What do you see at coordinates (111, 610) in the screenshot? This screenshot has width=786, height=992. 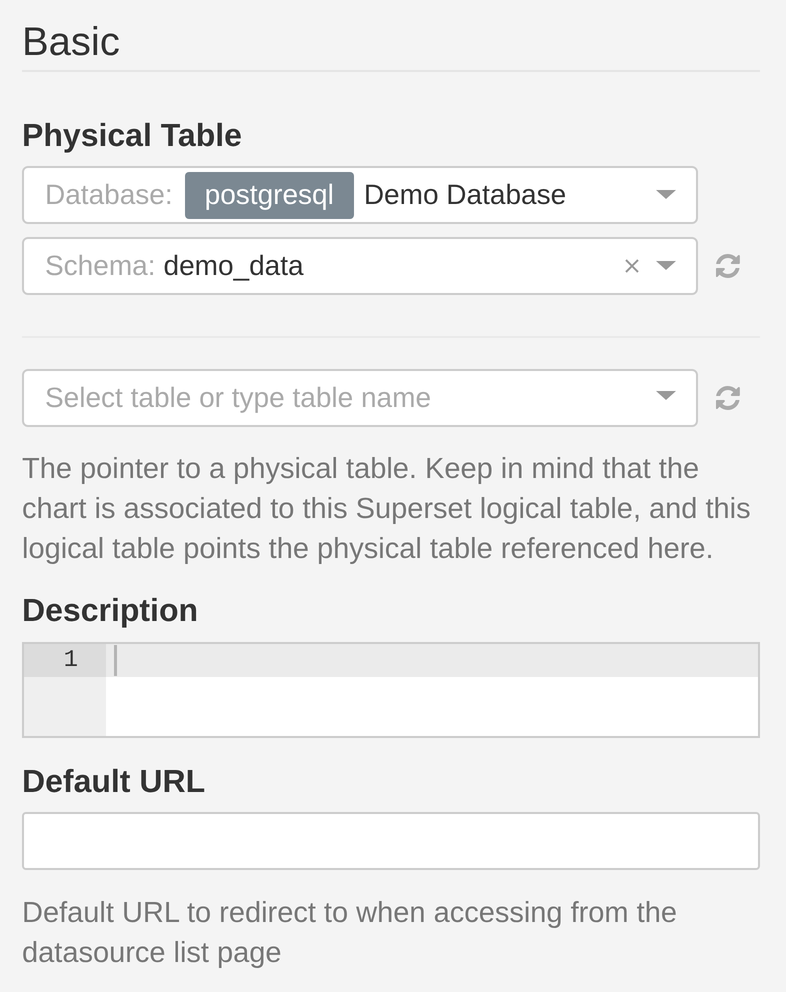 I see `field-label: Description` at bounding box center [111, 610].